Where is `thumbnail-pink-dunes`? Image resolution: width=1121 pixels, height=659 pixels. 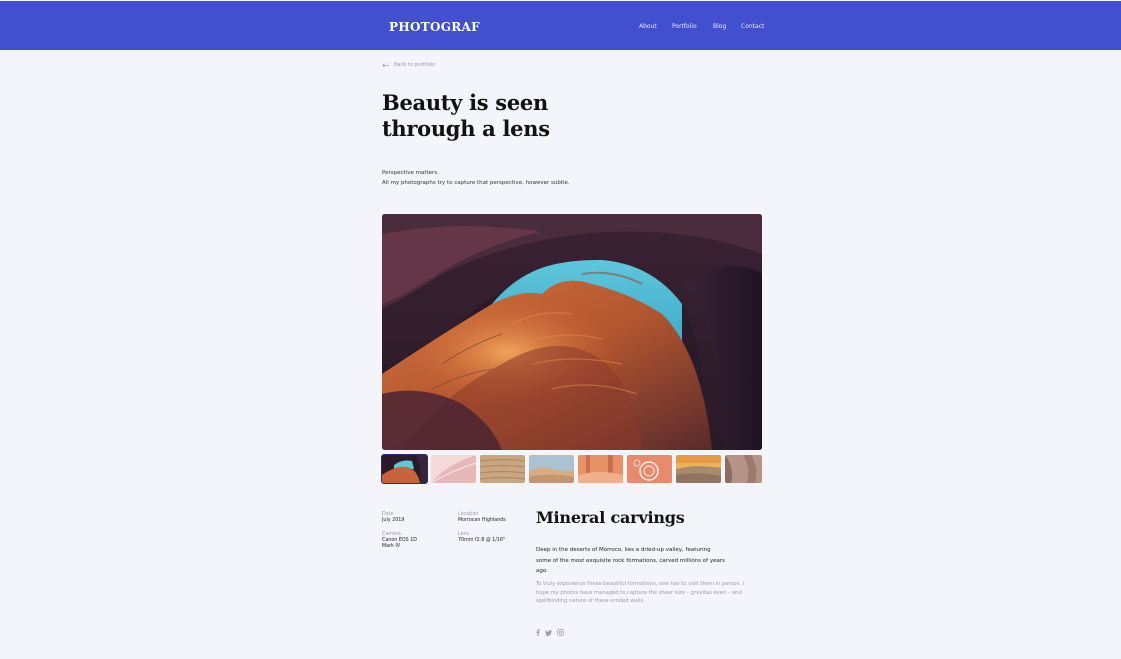 thumbnail-pink-dunes is located at coordinates (453, 469).